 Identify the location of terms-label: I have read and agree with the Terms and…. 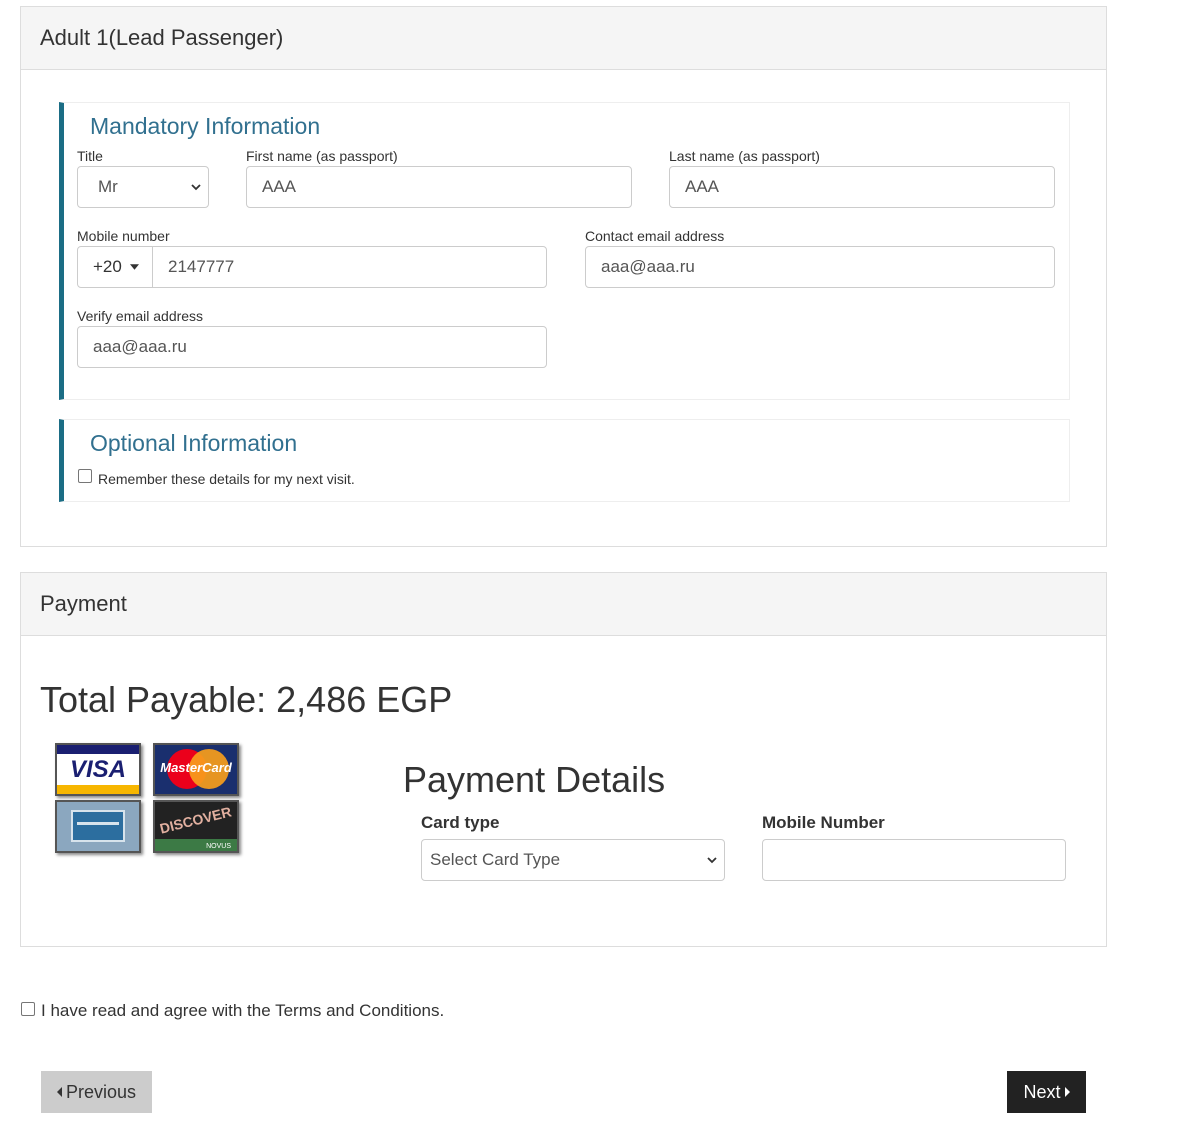
(243, 1010).